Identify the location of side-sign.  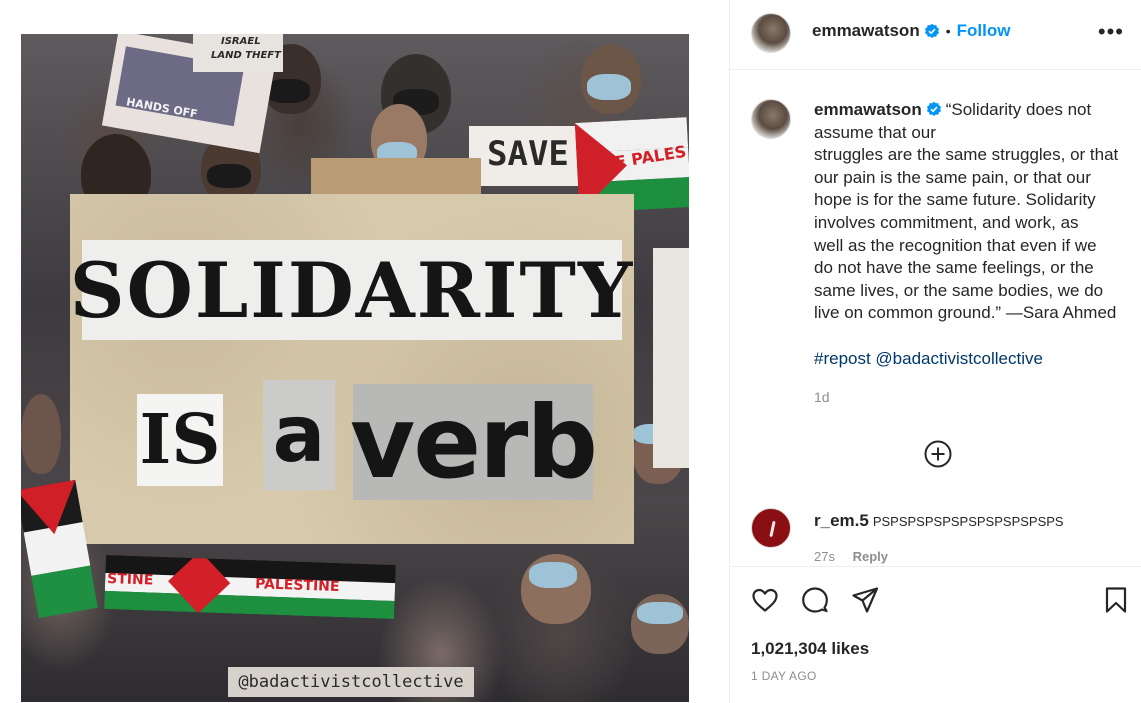
(671, 358).